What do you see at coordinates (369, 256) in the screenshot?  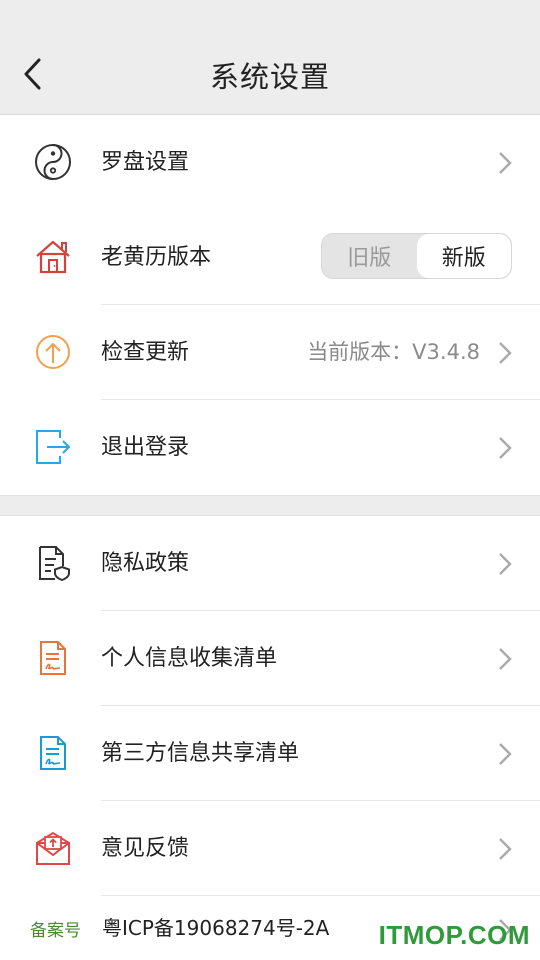 I see `old-version-option: 旧版` at bounding box center [369, 256].